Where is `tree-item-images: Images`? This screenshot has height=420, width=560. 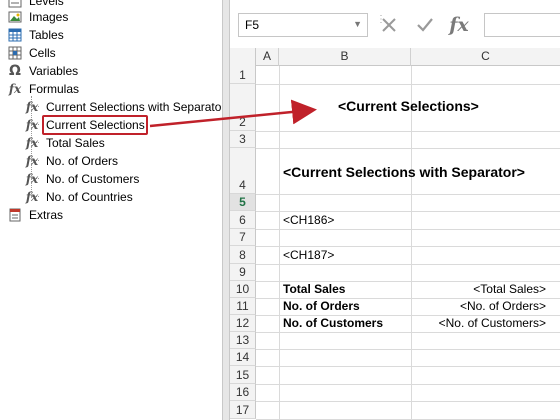
tree-item-images: Images is located at coordinates (38, 17).